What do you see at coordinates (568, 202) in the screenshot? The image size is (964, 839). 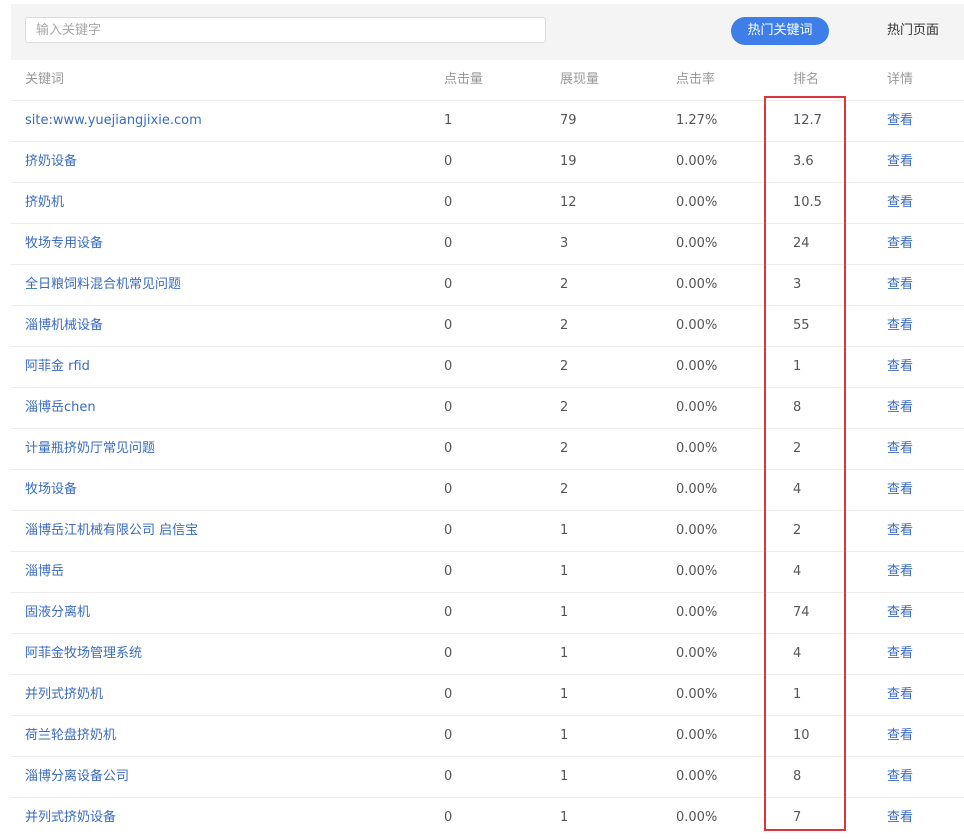 I see `impressions-value: 12` at bounding box center [568, 202].